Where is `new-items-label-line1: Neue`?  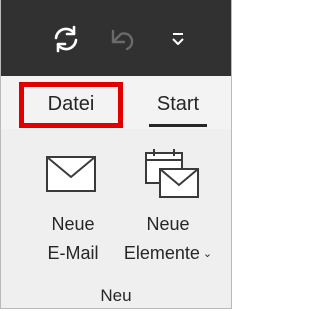 new-items-label-line1: Neue is located at coordinates (168, 224).